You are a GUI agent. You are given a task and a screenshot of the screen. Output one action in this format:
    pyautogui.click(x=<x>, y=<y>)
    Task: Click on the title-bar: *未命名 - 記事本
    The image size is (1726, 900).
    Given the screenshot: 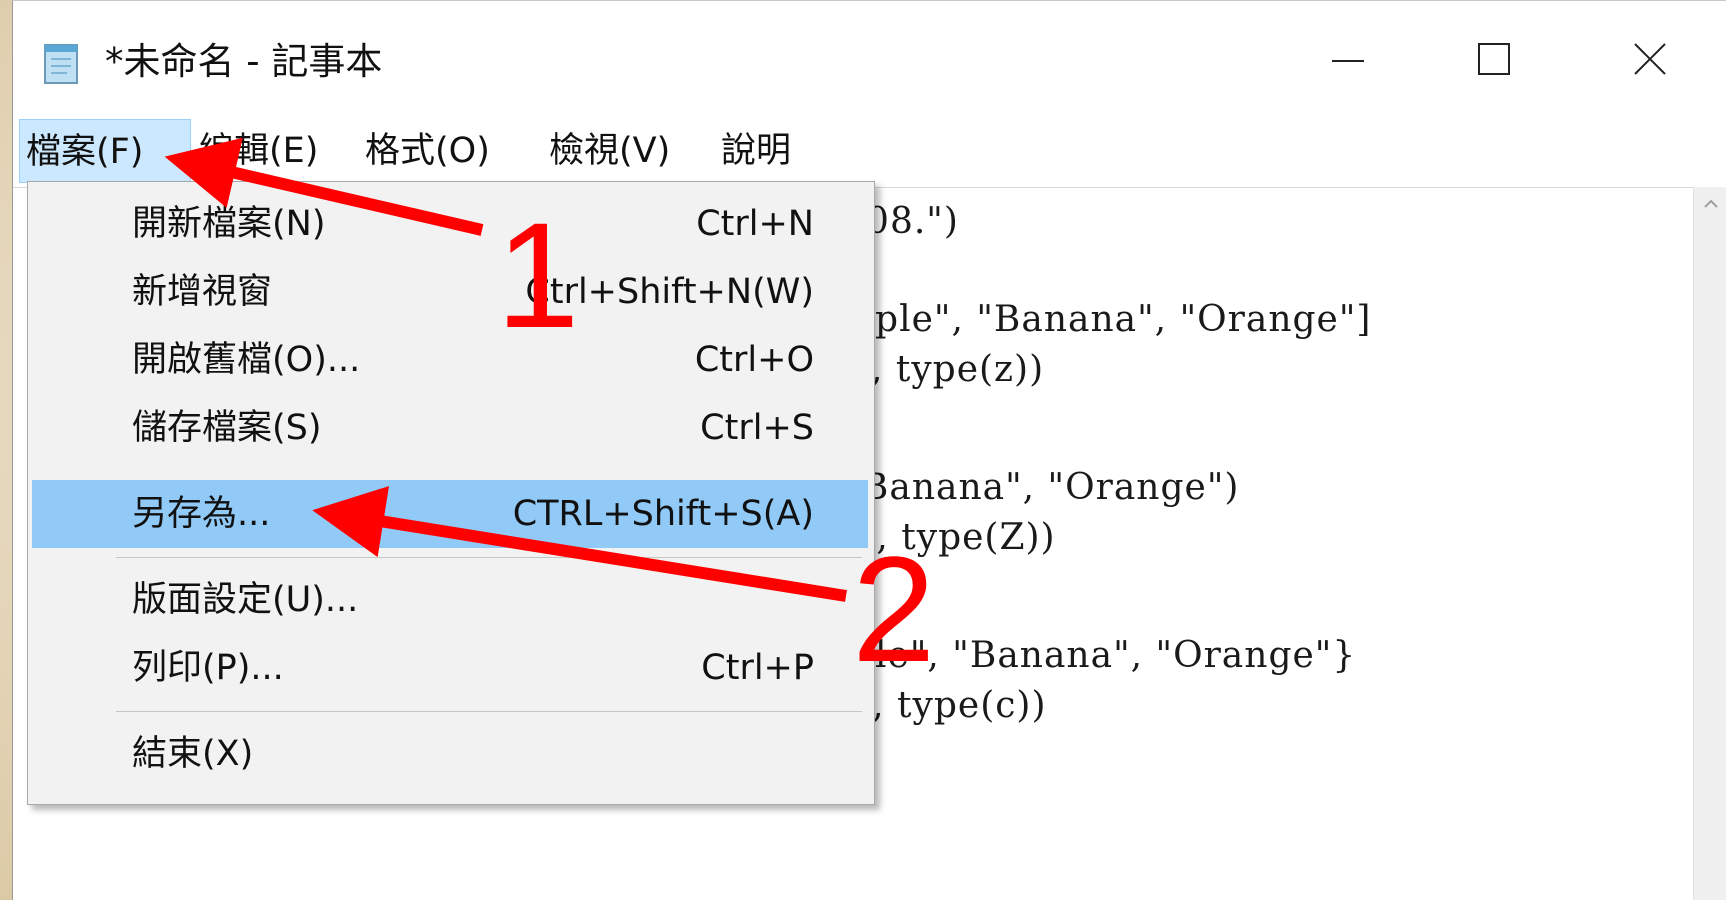 What is the action you would take?
    pyautogui.click(x=869, y=60)
    